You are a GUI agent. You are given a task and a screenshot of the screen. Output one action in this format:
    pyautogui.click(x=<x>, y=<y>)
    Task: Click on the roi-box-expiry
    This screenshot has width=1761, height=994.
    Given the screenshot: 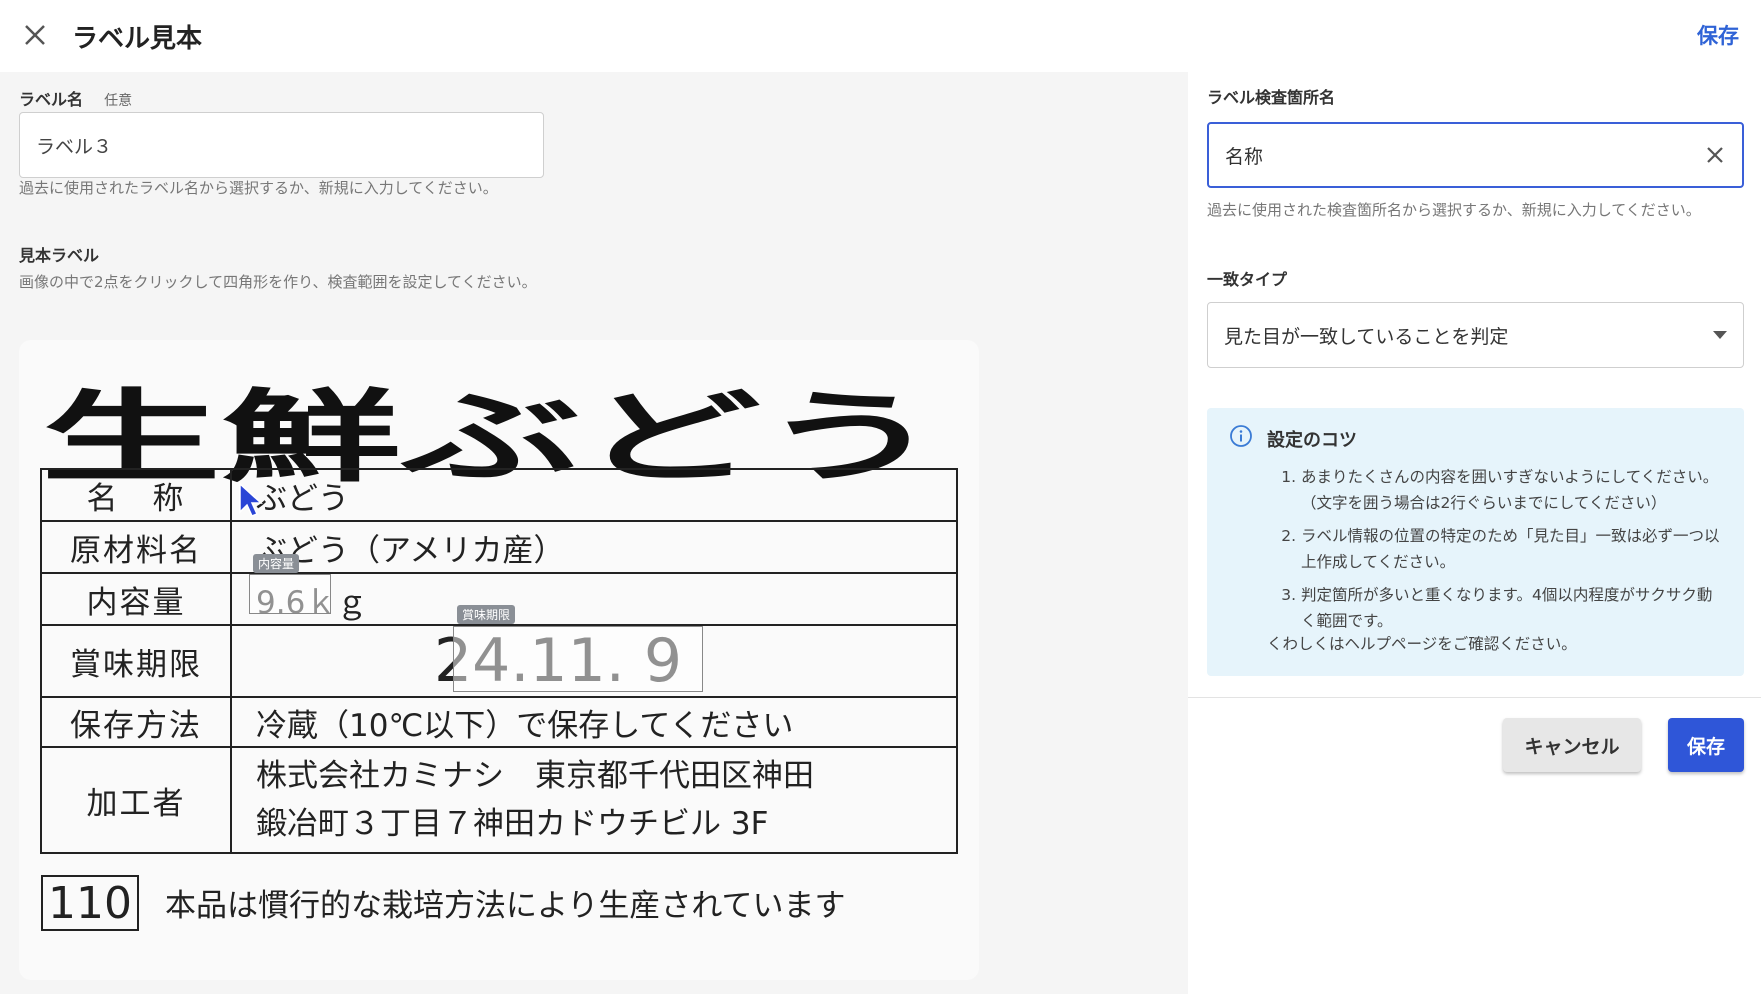 What is the action you would take?
    pyautogui.click(x=578, y=659)
    